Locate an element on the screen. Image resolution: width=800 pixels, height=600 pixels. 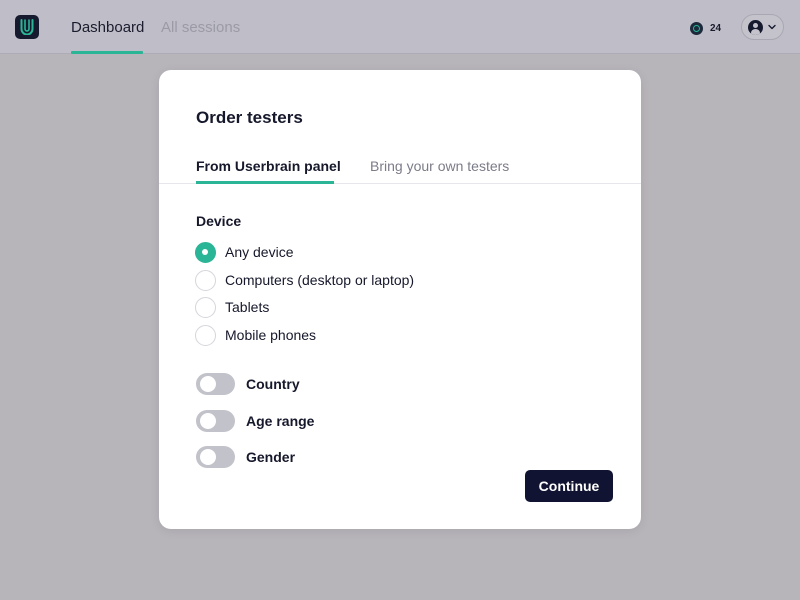
radio-button-checked is located at coordinates (205, 252).